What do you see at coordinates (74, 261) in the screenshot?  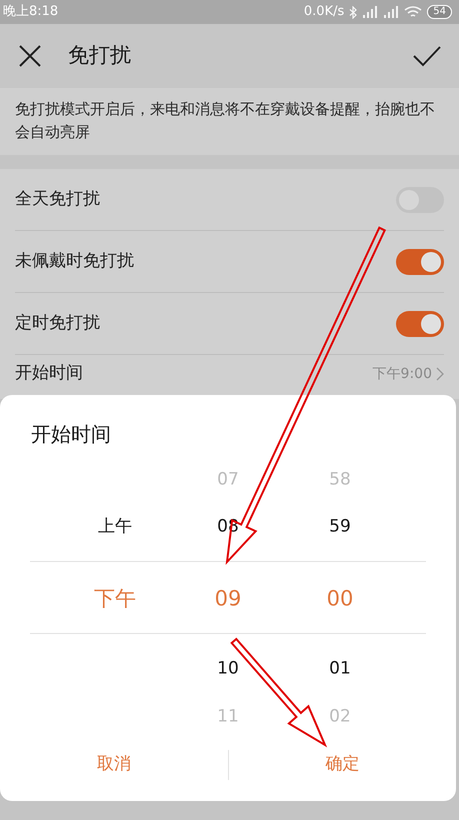 I see `setting-label: 未佩戴时免打扰` at bounding box center [74, 261].